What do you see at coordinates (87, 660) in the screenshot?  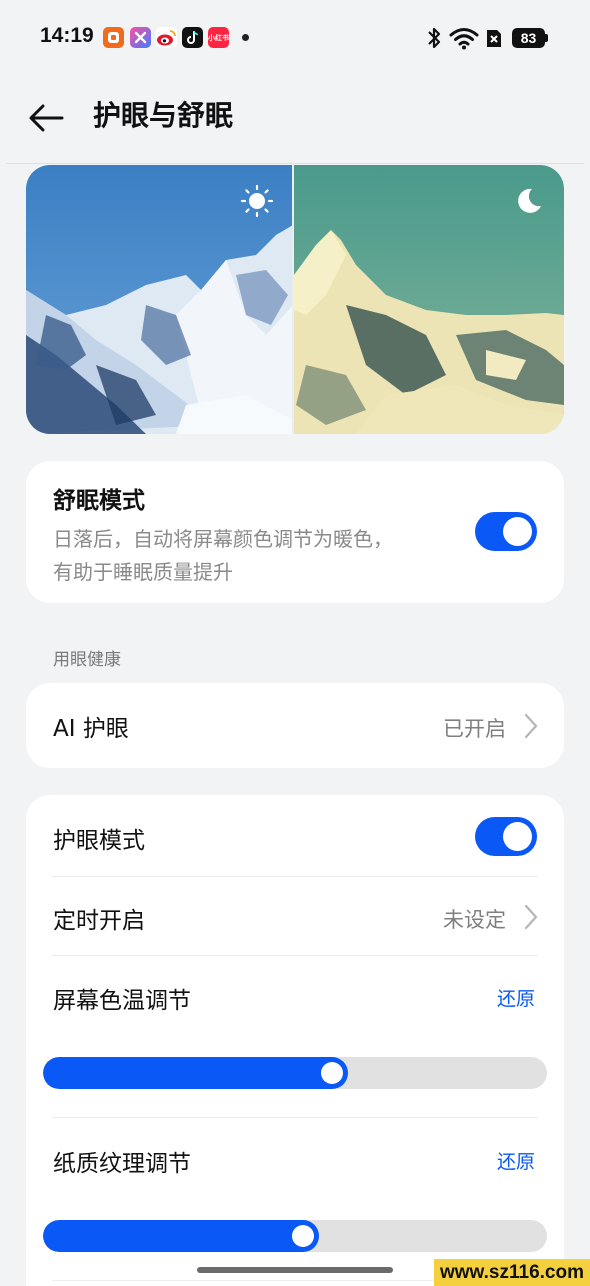 I see `section-label-eye-health: 用眼健康` at bounding box center [87, 660].